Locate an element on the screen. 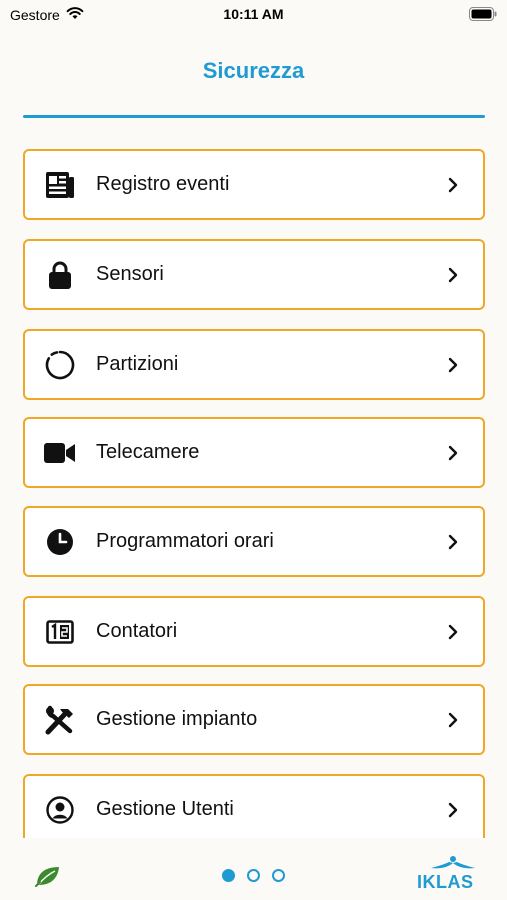 This screenshot has height=900, width=507. menu-label: Gestione impianto is located at coordinates (177, 719).